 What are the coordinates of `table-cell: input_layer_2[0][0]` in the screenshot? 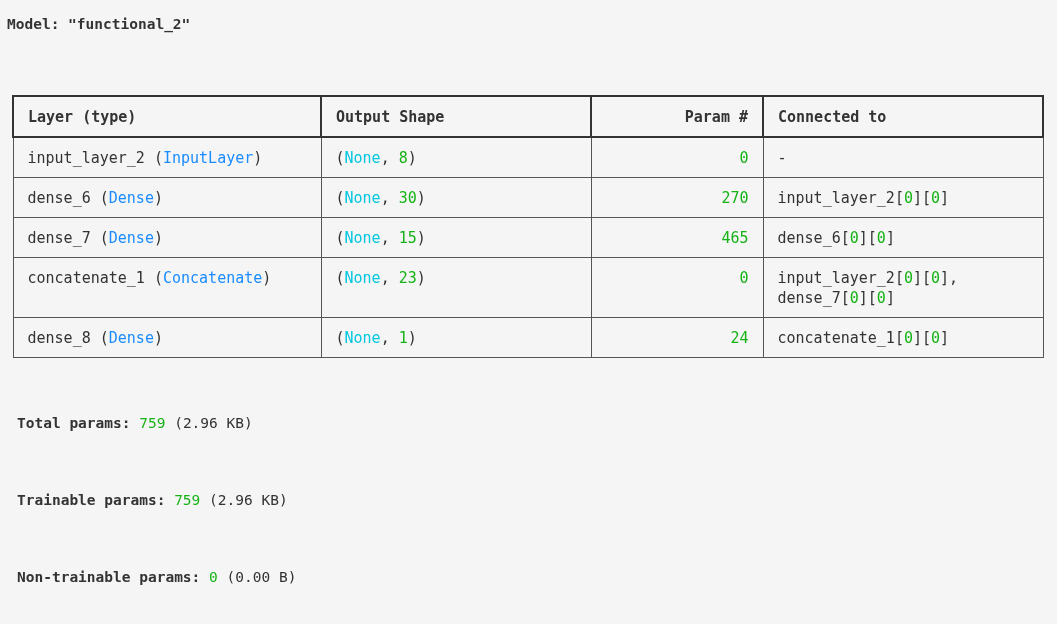 It's located at (903, 197).